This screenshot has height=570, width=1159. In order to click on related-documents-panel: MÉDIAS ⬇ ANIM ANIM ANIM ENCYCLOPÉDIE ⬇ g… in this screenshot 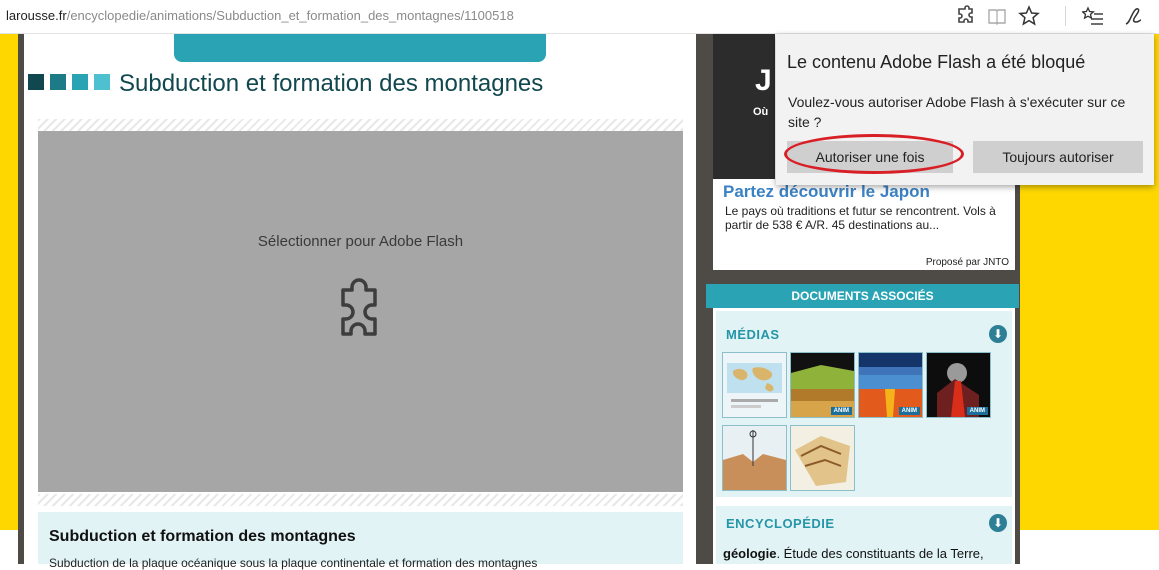, I will do `click(864, 436)`.